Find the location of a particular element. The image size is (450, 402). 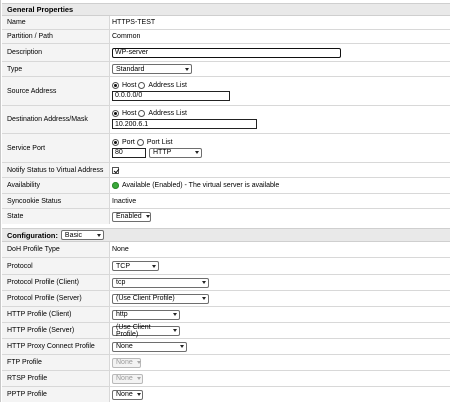

http-proxy-connect-select: None is located at coordinates (149, 346).